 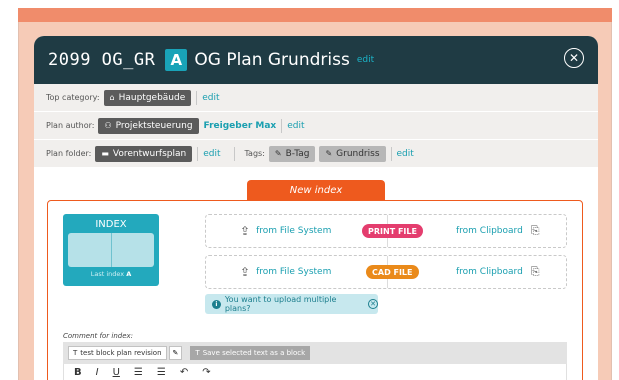 What do you see at coordinates (316, 190) in the screenshot?
I see `new-index-tab: New index` at bounding box center [316, 190].